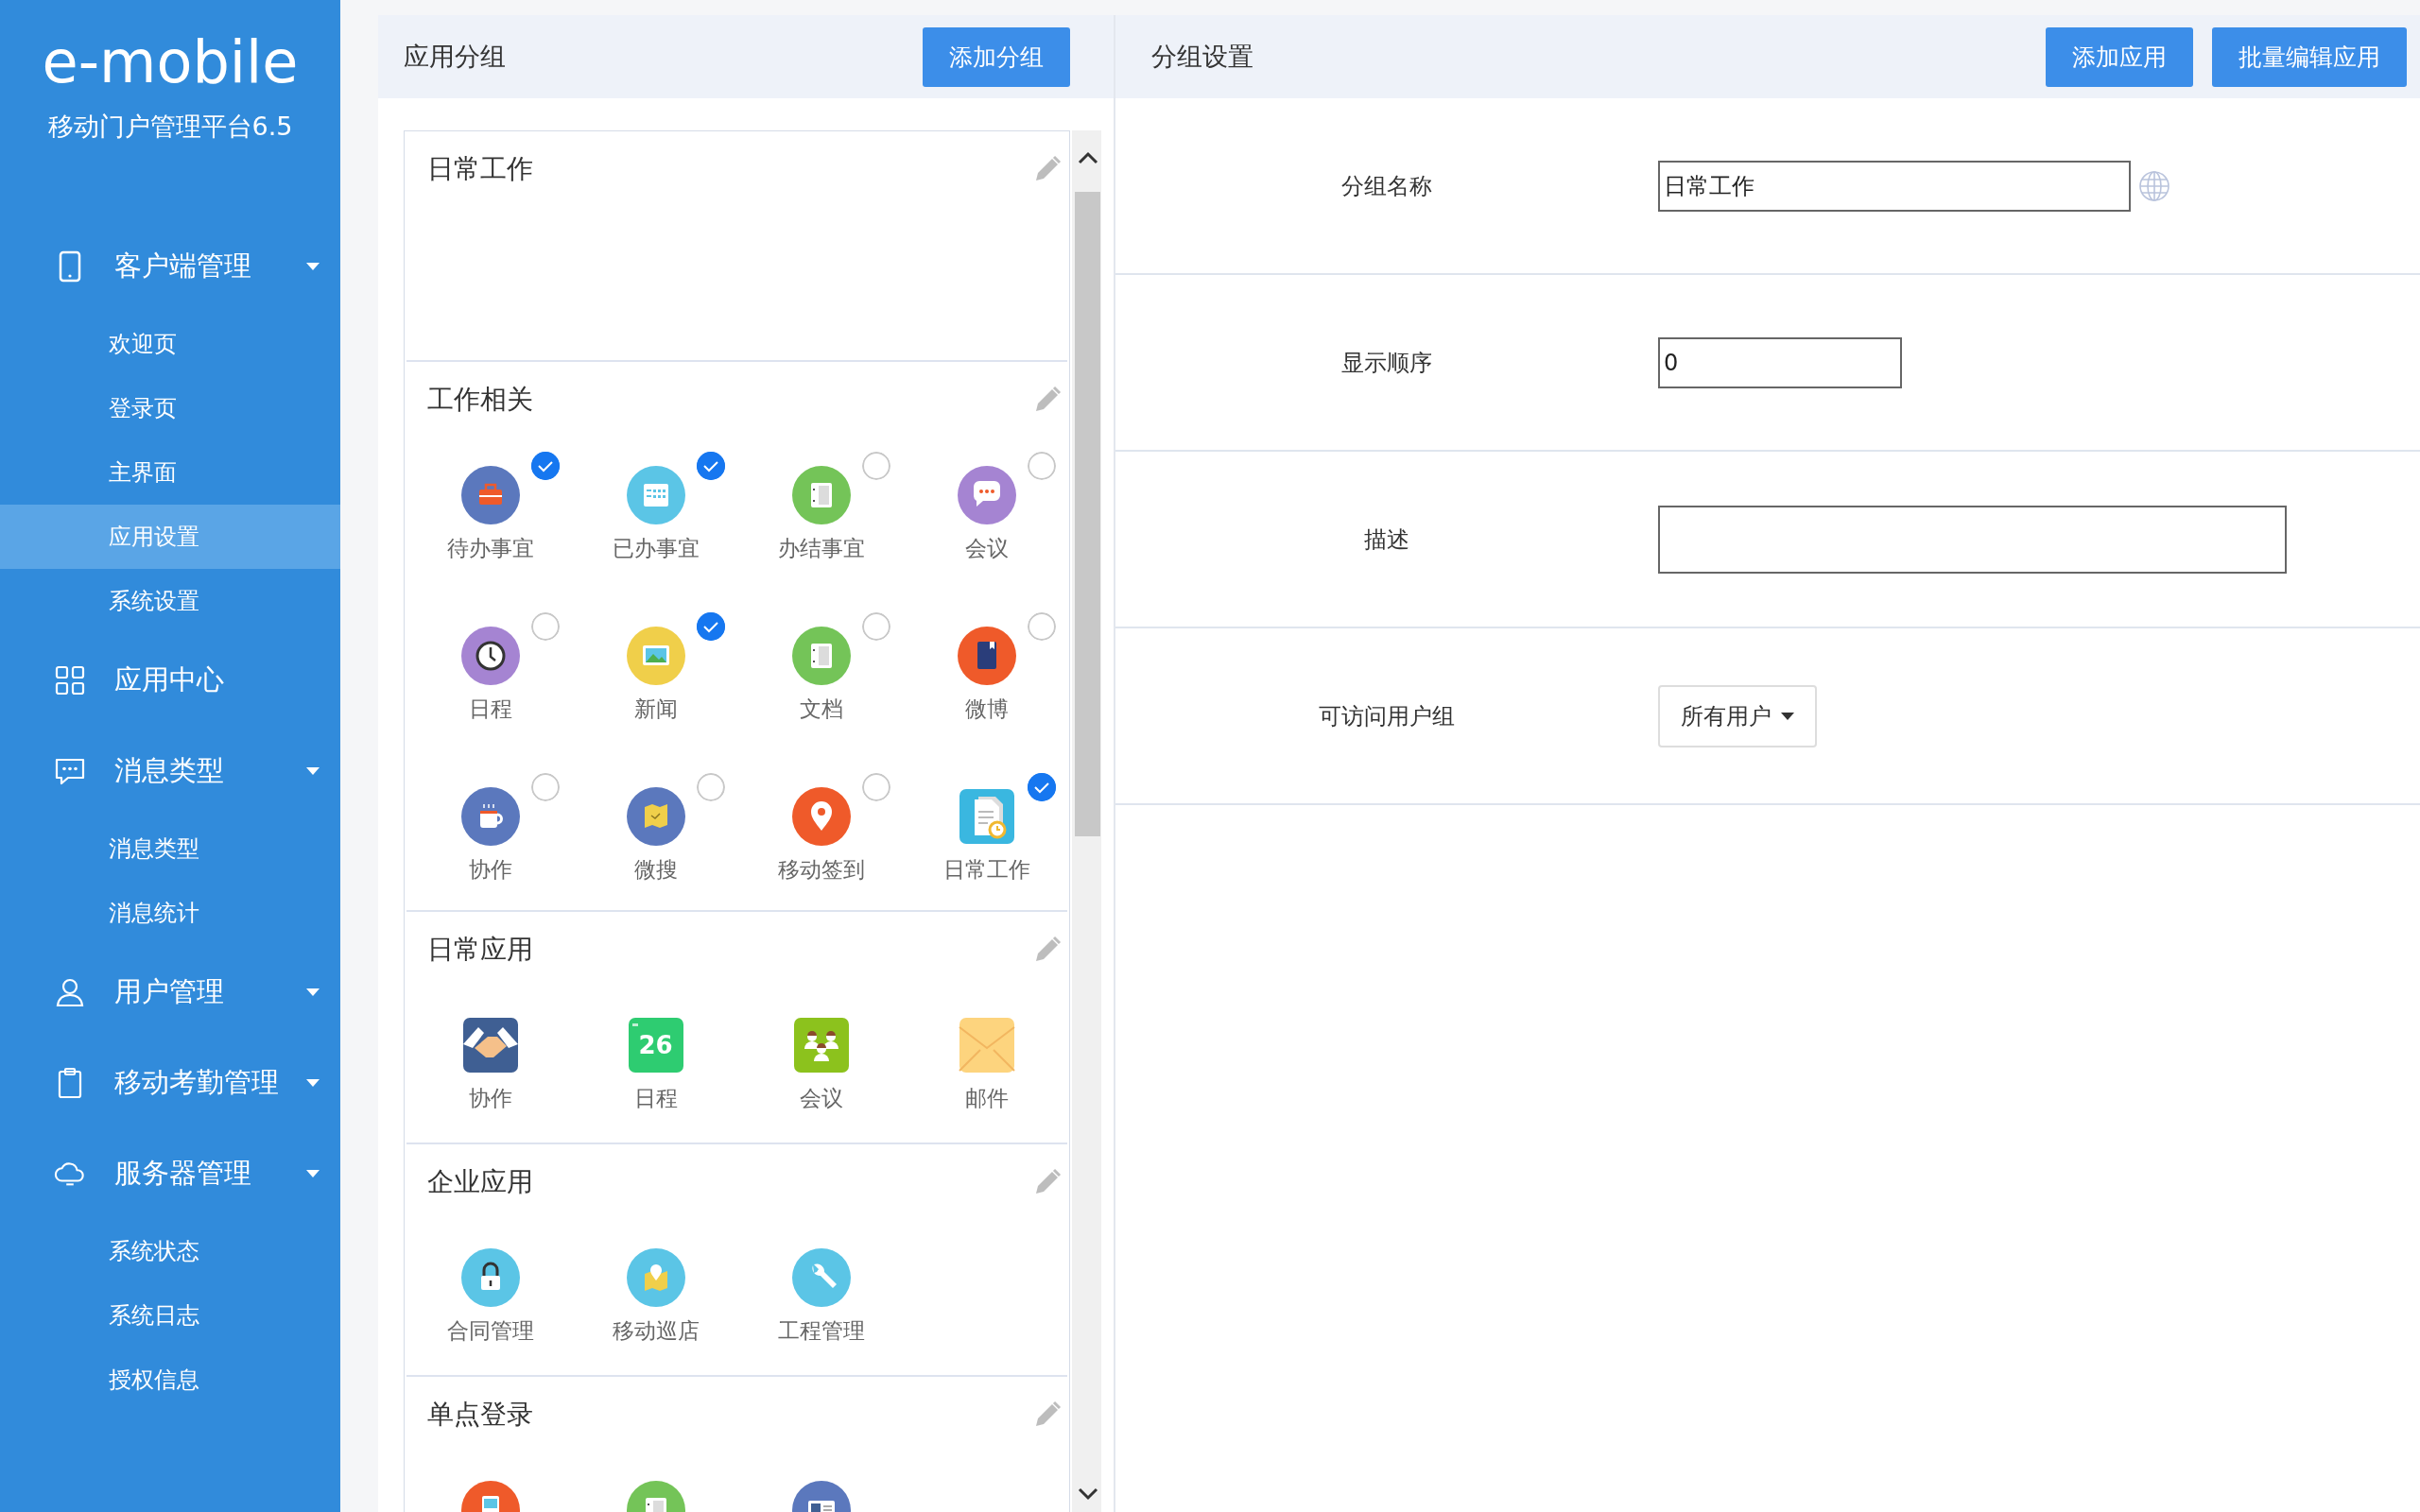 The height and width of the screenshot is (1512, 2420). I want to click on cup-icon, so click(490, 816).